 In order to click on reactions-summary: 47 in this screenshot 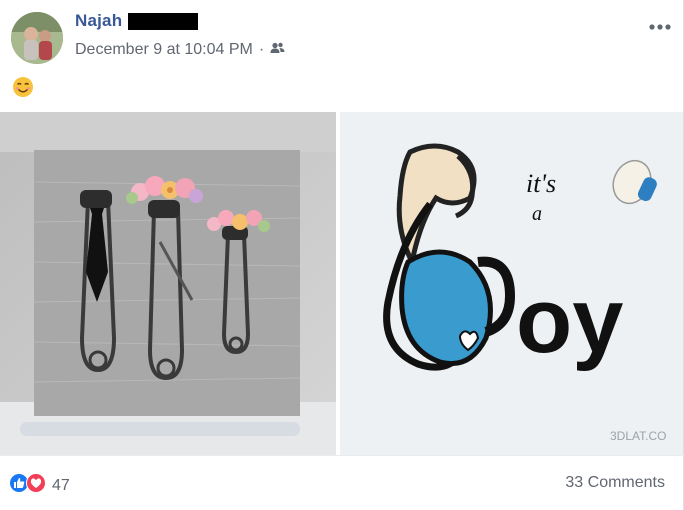, I will do `click(39, 485)`.